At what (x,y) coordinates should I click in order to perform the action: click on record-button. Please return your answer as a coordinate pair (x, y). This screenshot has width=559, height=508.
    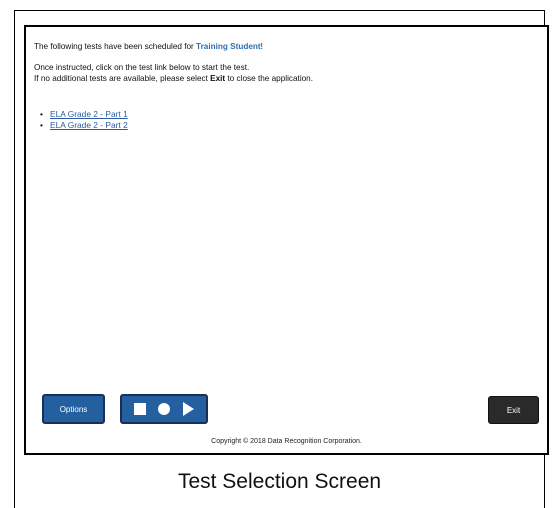
    Looking at the image, I should click on (164, 409).